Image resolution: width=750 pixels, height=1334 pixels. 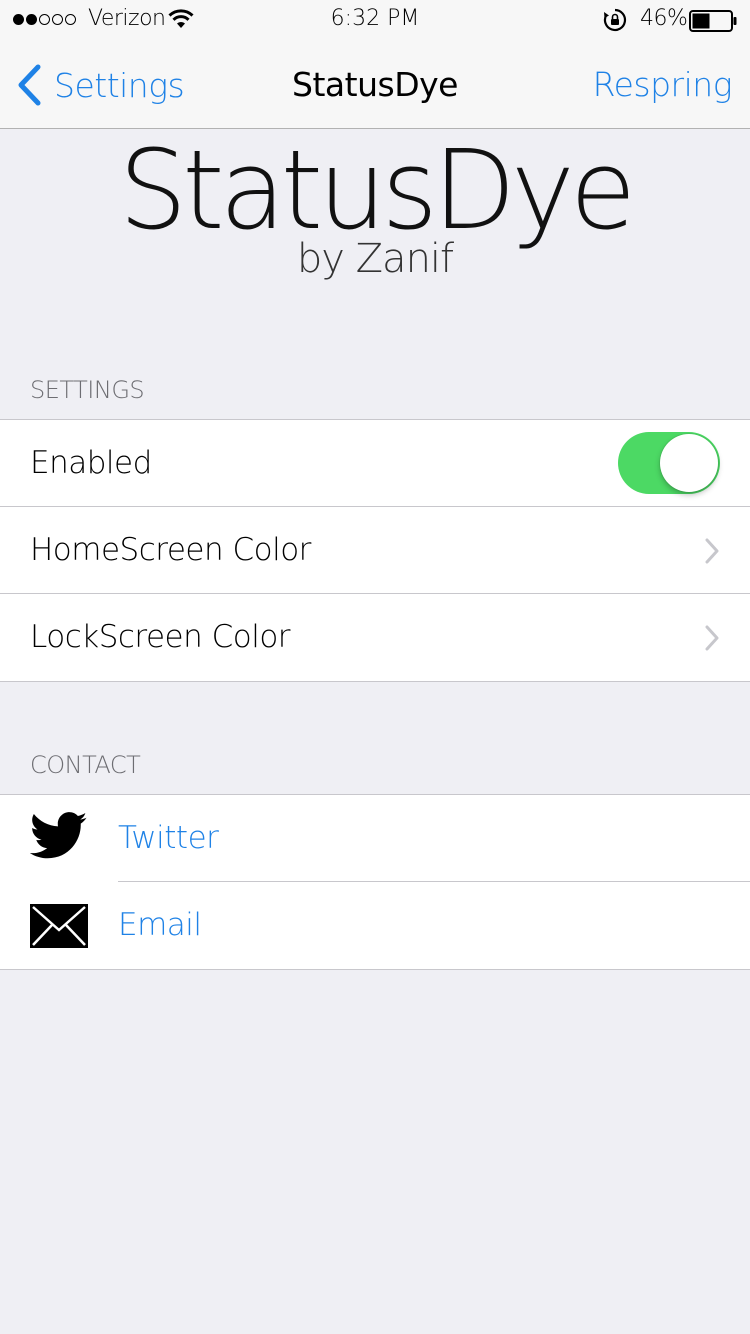 I want to click on settings-section-header: SETTINGS, so click(x=87, y=390).